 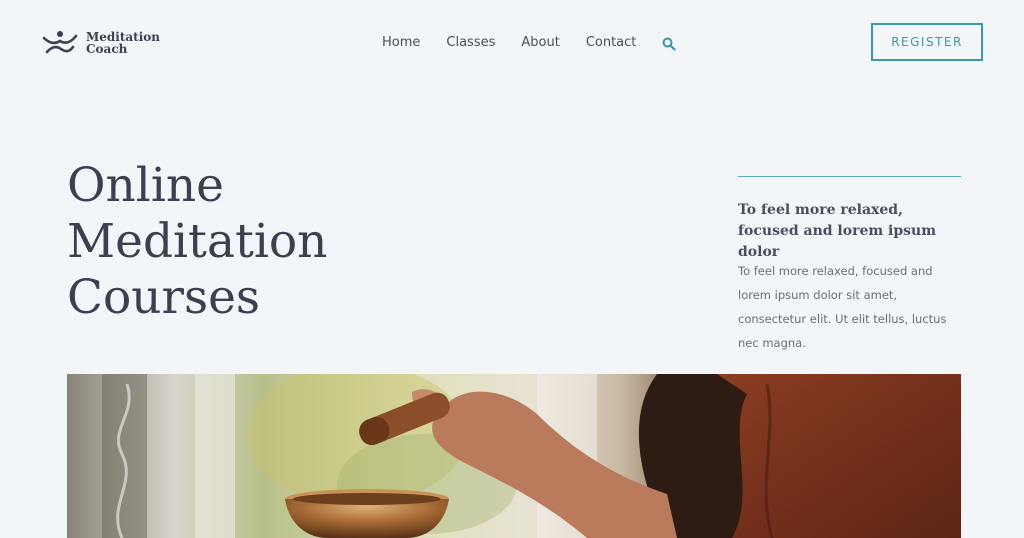 I want to click on brand-logo: Meditation Coach, so click(x=101, y=43).